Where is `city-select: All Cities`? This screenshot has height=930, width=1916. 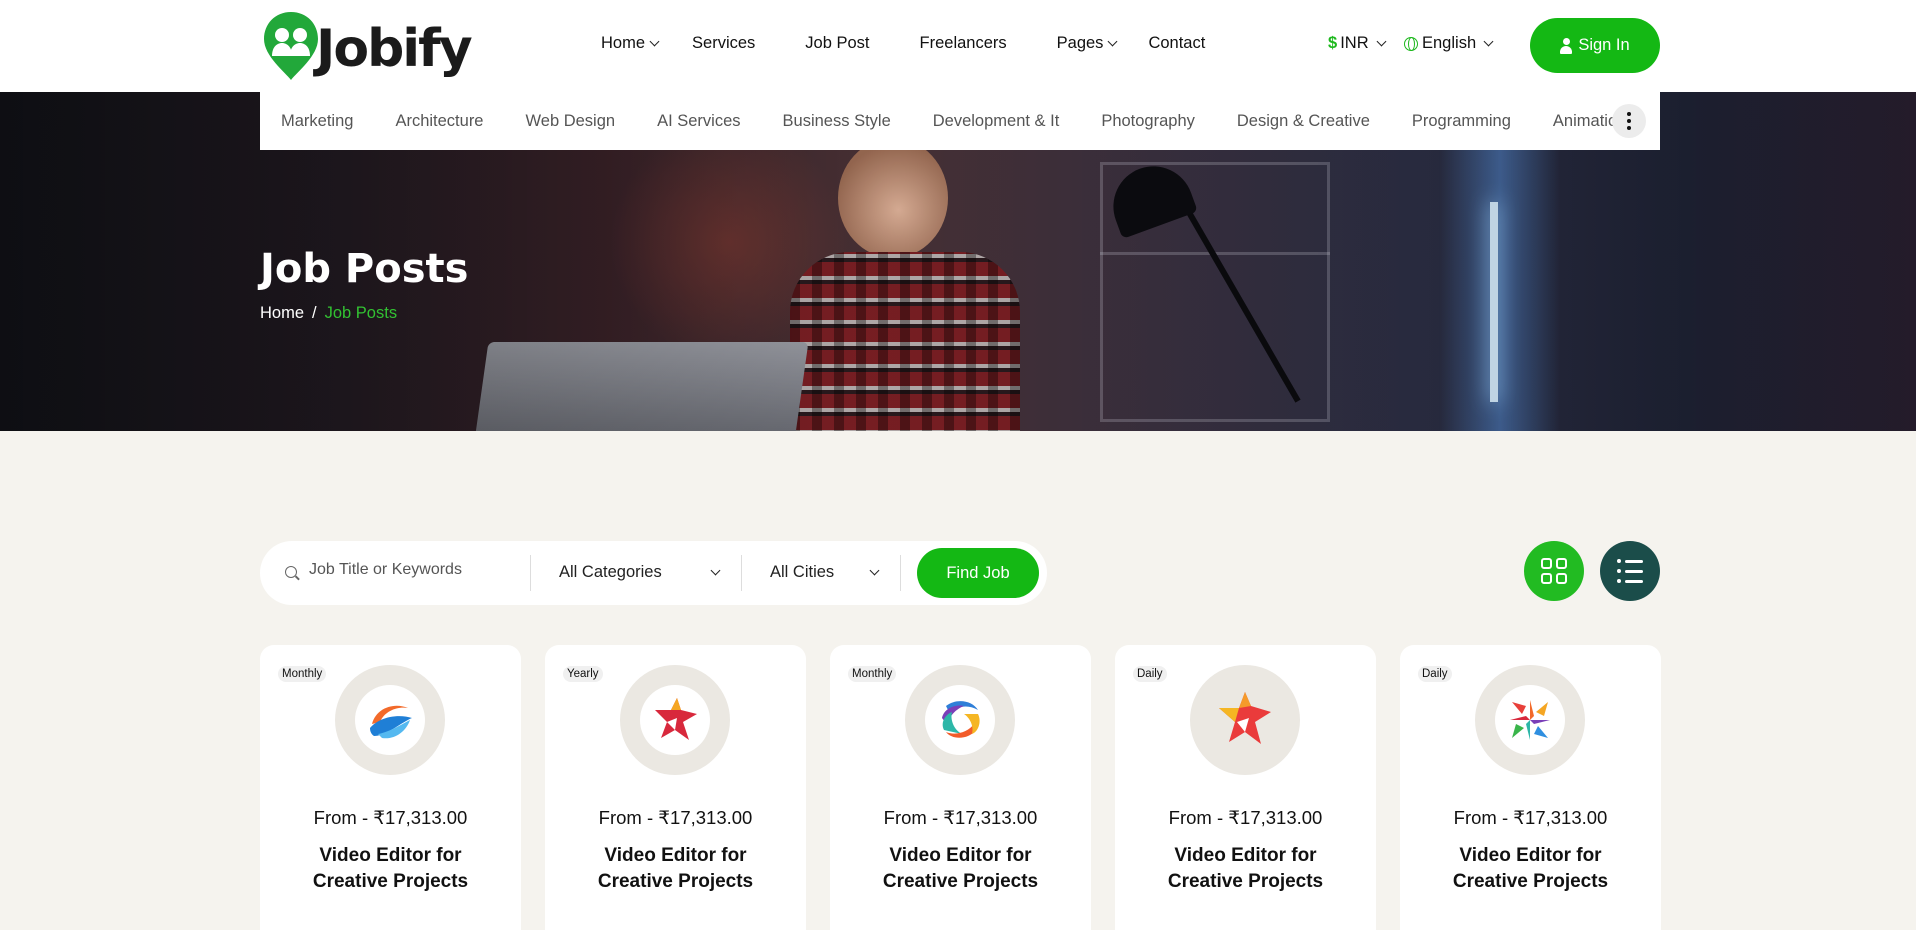 city-select: All Cities is located at coordinates (825, 572).